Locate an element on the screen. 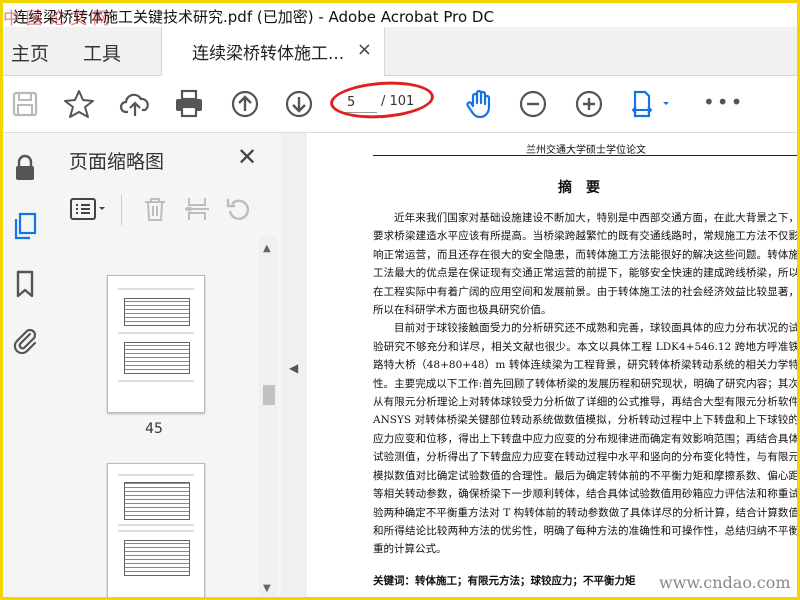  hand-icon is located at coordinates (479, 104).